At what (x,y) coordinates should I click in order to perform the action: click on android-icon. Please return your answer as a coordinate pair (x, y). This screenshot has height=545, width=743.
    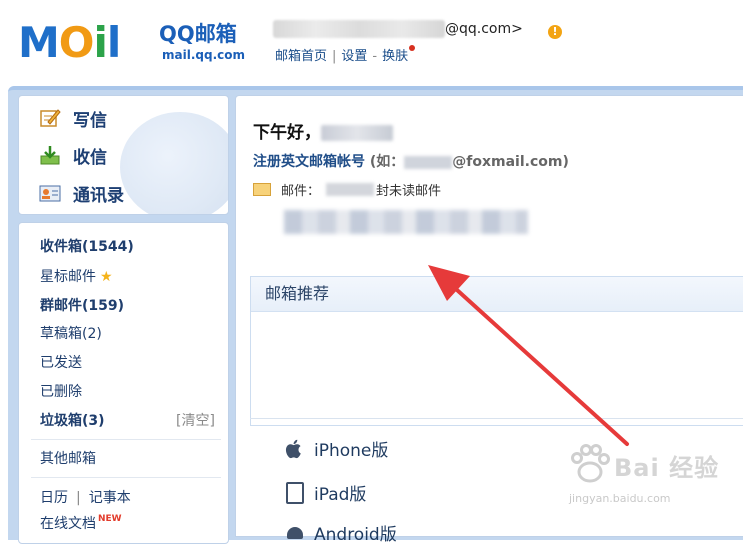
    Looking at the image, I should click on (295, 533).